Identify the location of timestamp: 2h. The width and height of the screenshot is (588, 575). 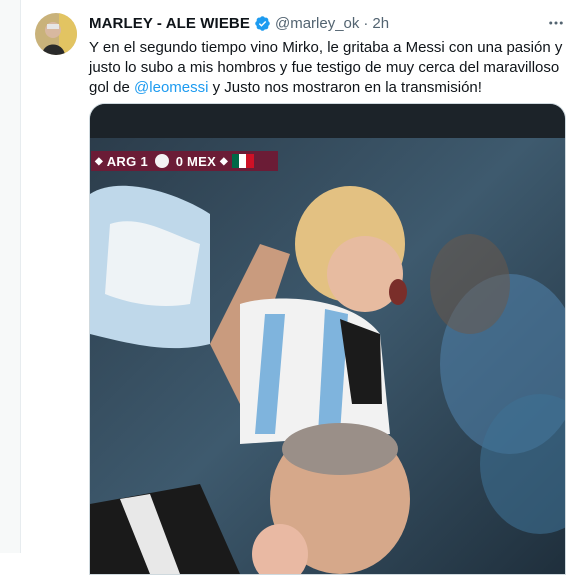
(380, 23).